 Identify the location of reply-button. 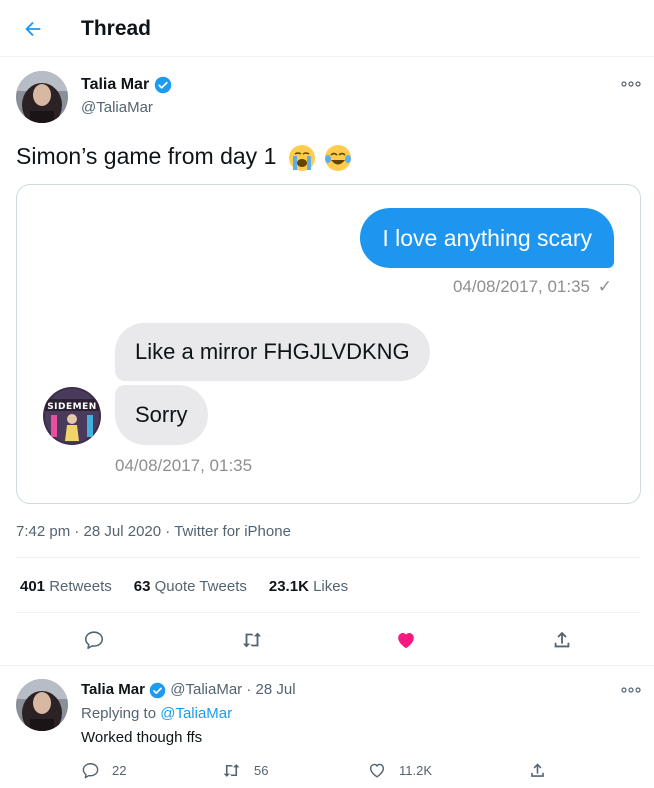
(94, 640).